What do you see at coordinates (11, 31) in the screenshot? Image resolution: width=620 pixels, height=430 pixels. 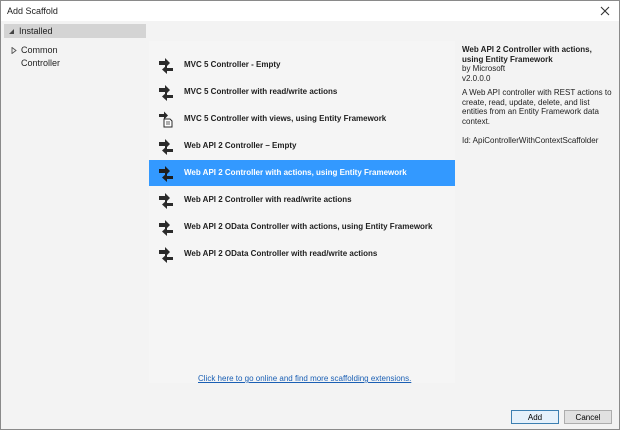 I see `collapse-arrow-icon` at bounding box center [11, 31].